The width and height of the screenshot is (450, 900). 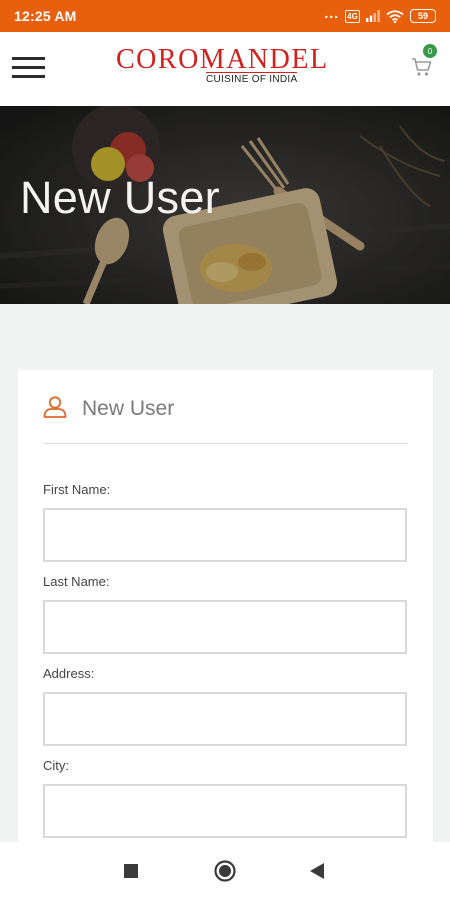 I want to click on app-header: COROMANDEL CUISINE OF INDIA 0, so click(x=225, y=69).